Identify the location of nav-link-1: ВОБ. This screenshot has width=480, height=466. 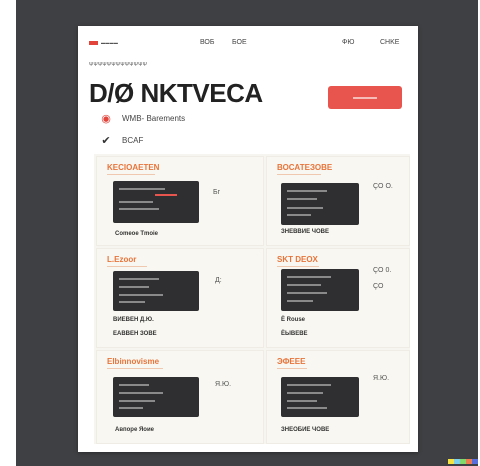
(207, 42).